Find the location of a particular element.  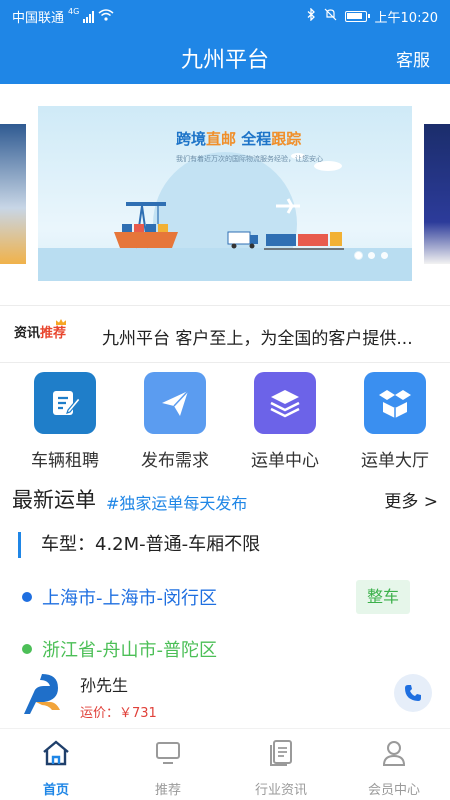

avatar is located at coordinates (44, 694).